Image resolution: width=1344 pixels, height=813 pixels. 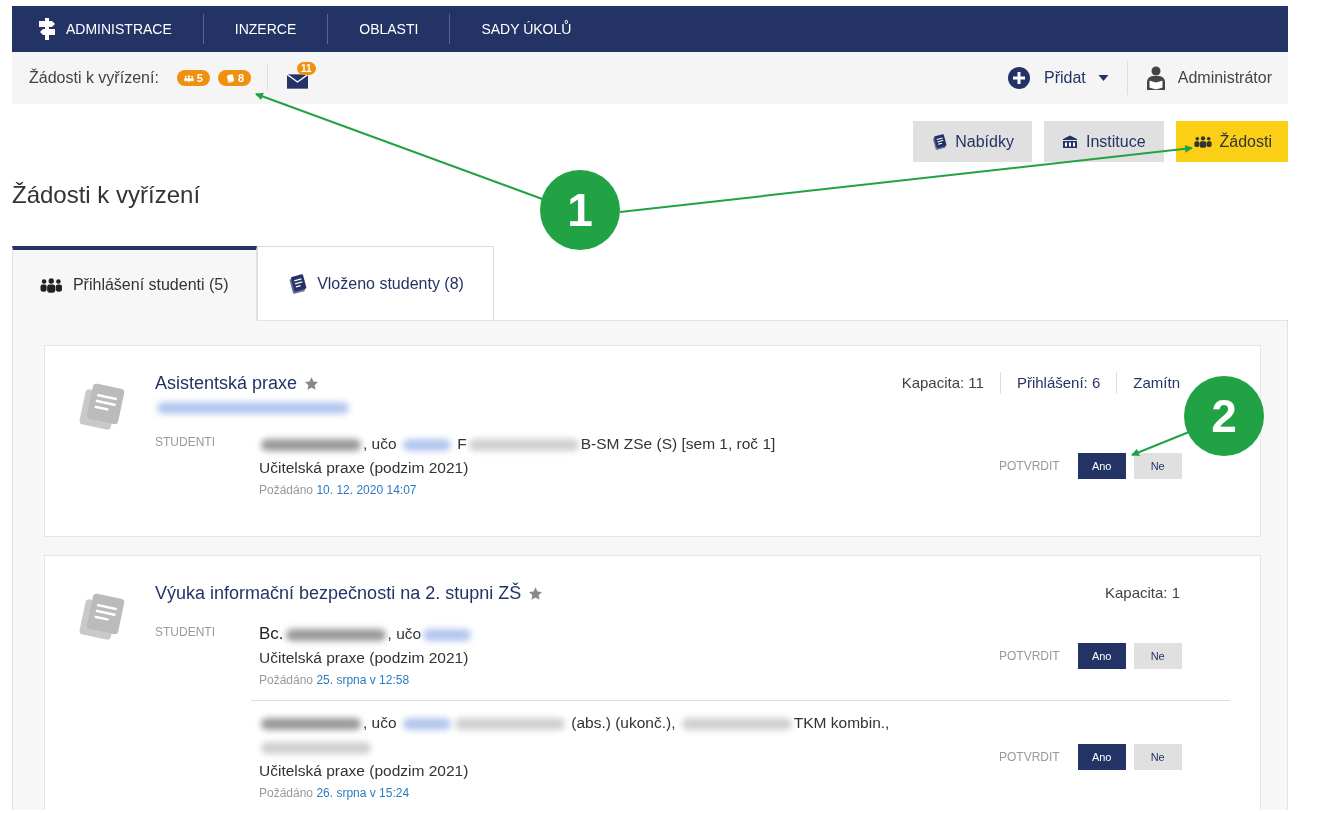 I want to click on mail-button, so click(x=298, y=81).